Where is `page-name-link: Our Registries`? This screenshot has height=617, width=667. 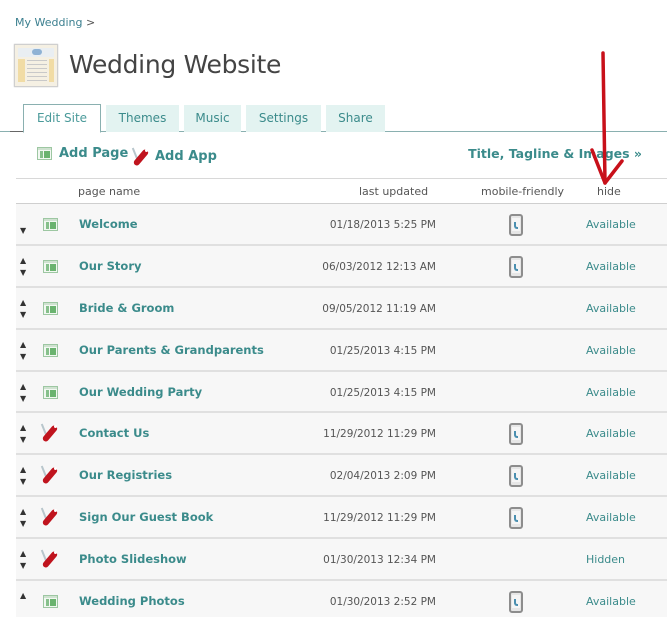
page-name-link: Our Registries is located at coordinates (125, 475).